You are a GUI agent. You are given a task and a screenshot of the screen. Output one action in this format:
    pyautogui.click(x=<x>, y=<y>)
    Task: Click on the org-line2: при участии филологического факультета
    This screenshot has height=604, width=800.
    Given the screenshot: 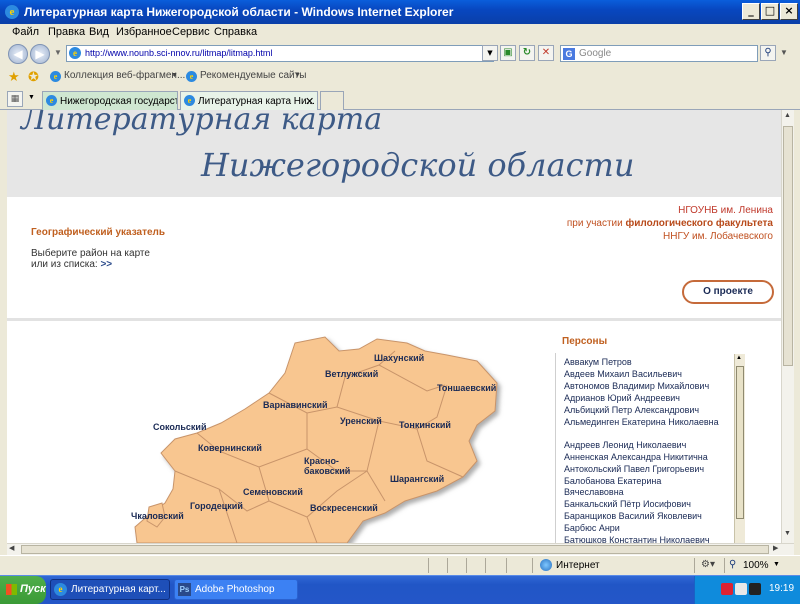 What is the action you would take?
    pyautogui.click(x=669, y=223)
    